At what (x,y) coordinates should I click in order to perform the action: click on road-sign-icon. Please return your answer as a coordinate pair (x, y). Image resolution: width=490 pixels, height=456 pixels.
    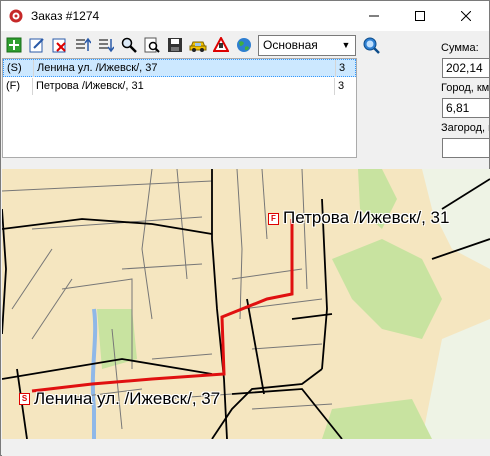
    Looking at the image, I should click on (221, 44).